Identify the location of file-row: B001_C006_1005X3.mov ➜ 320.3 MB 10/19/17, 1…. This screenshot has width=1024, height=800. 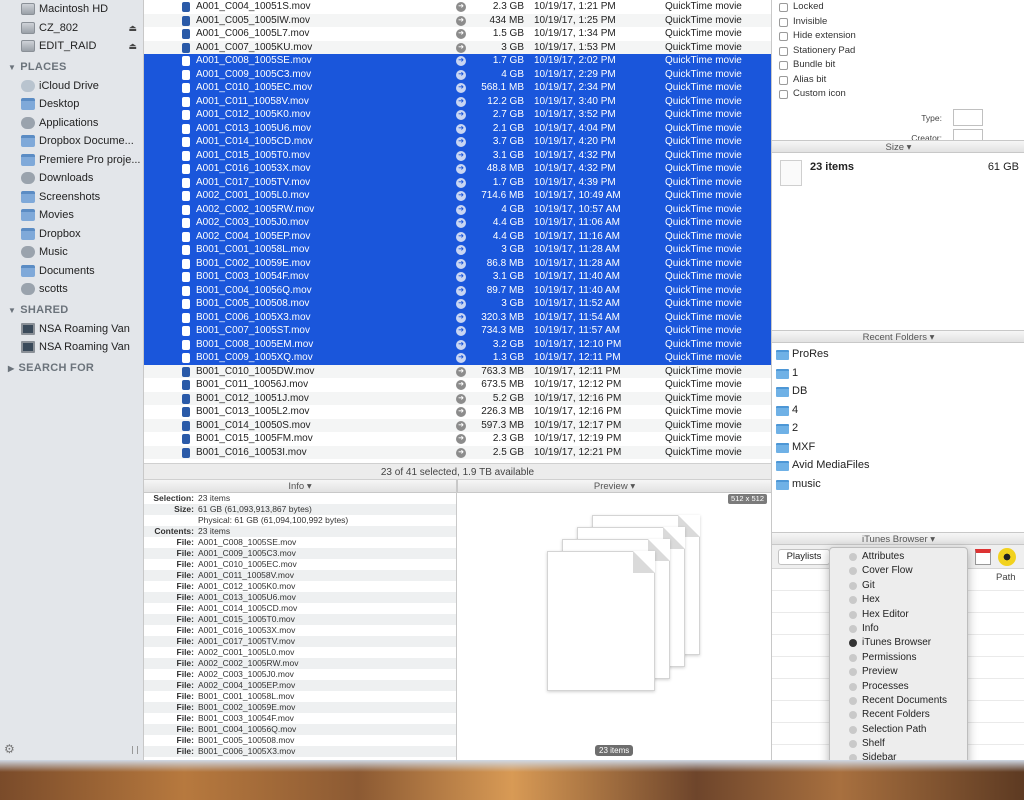
(457, 317).